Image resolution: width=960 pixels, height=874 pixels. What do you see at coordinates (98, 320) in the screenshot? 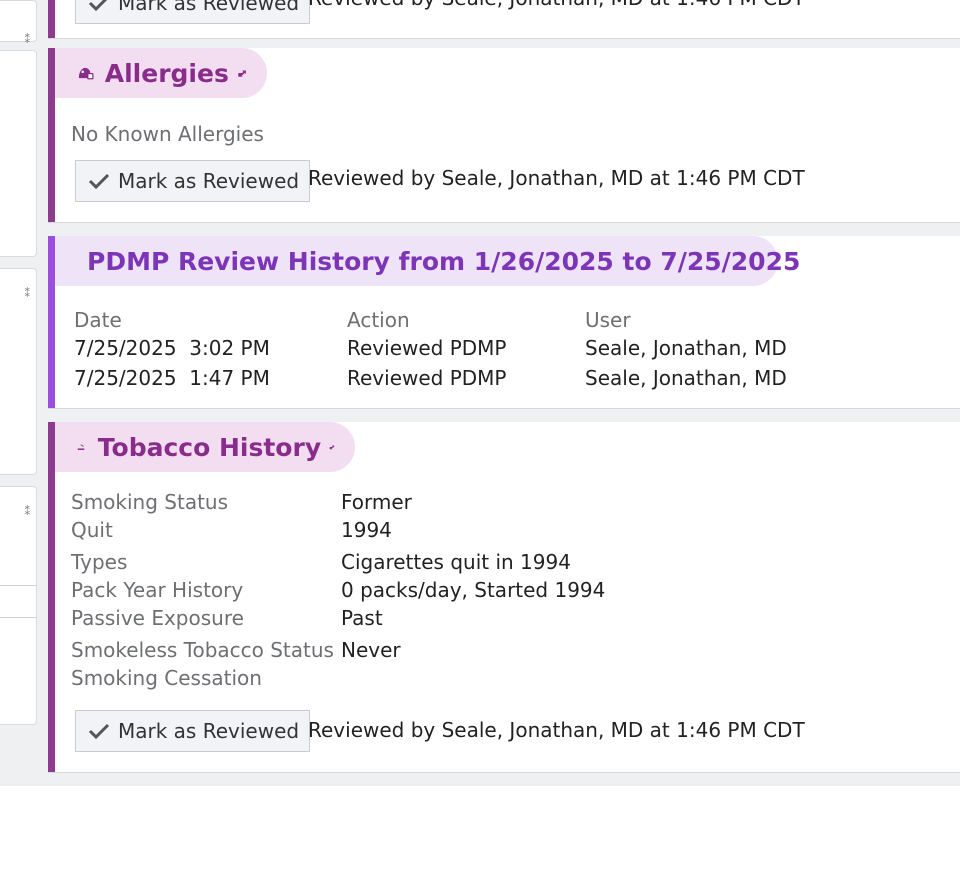
I see `column-header-date: Date` at bounding box center [98, 320].